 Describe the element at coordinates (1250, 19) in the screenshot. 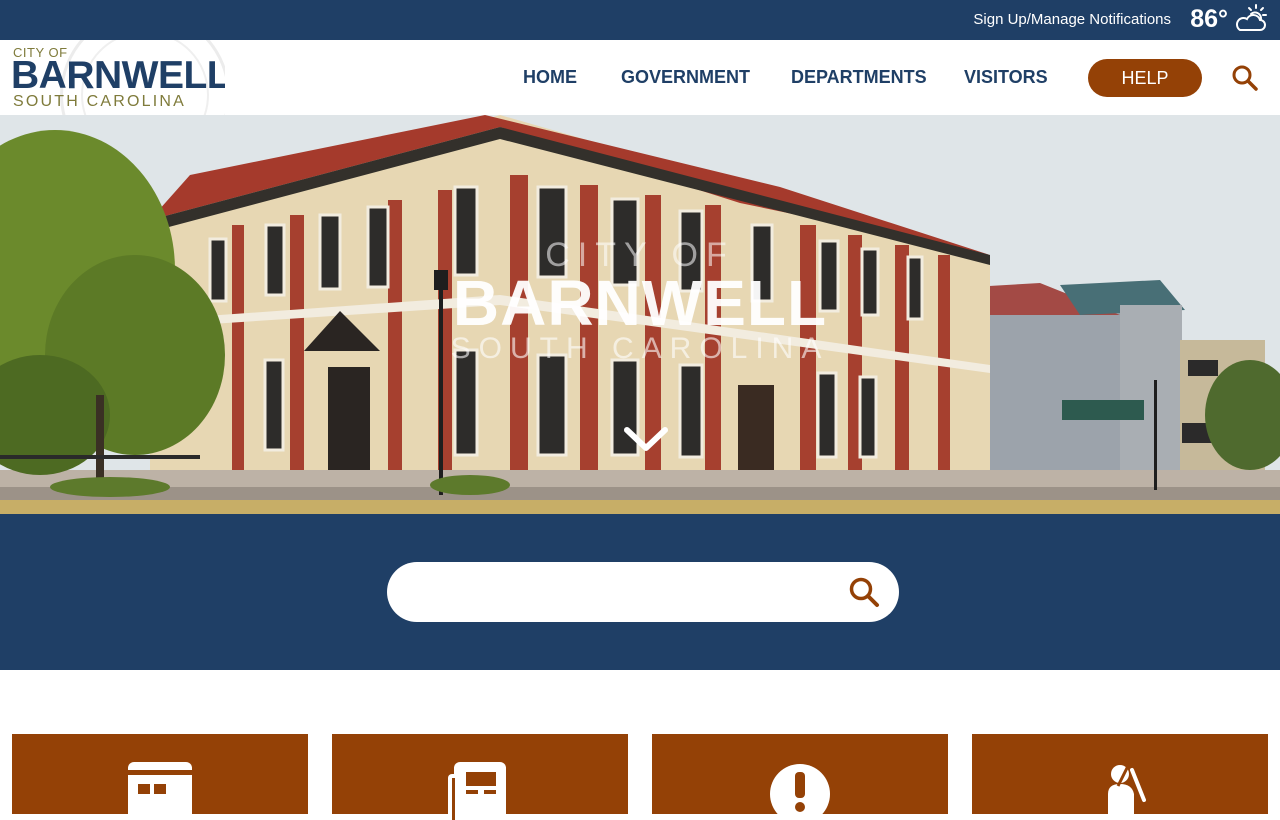

I see `partly-cloudy-icon` at that location.